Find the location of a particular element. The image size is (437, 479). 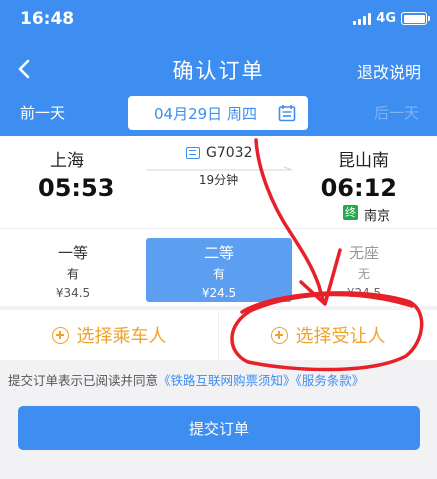

terms-link: 《服务条款》 is located at coordinates (330, 380).